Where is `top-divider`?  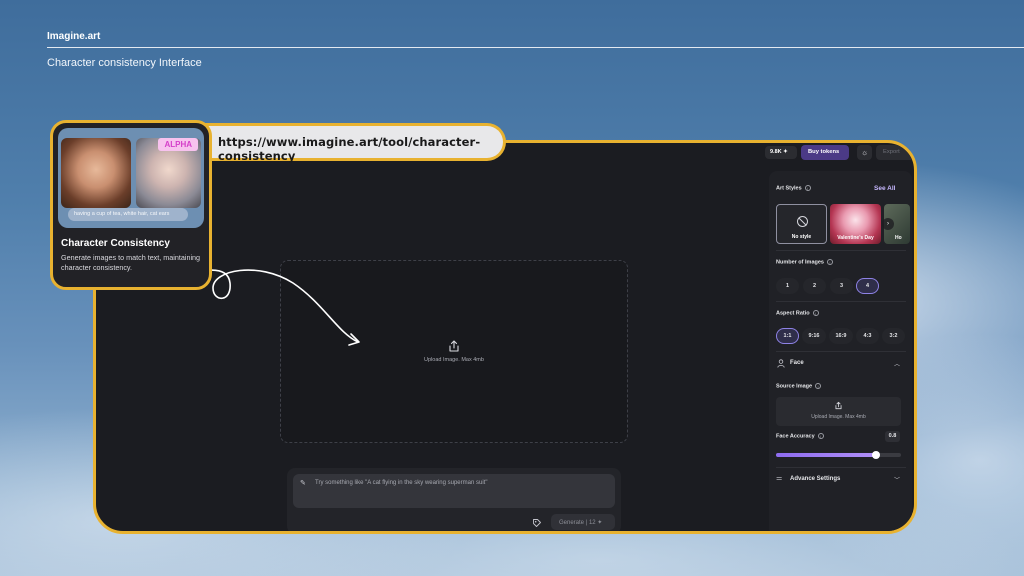
top-divider is located at coordinates (535, 47).